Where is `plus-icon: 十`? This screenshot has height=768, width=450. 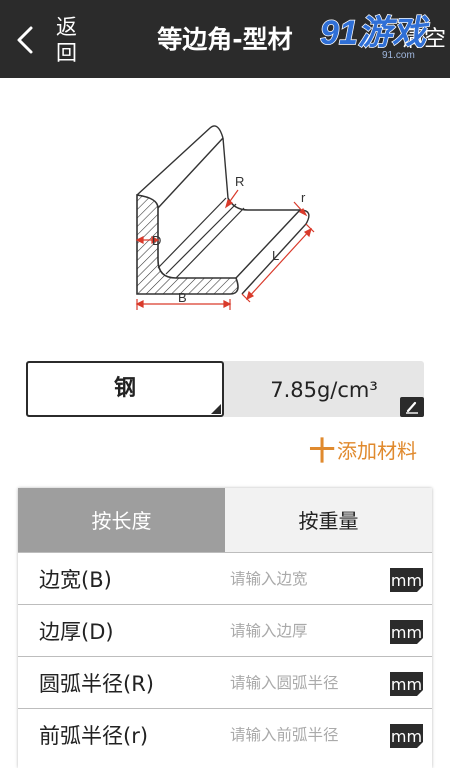
plus-icon: 十 is located at coordinates (321, 452).